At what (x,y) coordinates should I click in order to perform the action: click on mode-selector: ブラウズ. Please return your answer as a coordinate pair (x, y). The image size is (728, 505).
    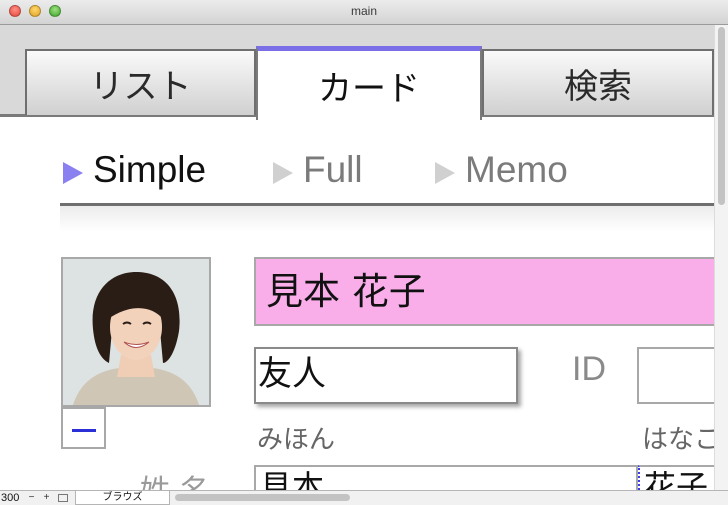
    Looking at the image, I should click on (122, 497).